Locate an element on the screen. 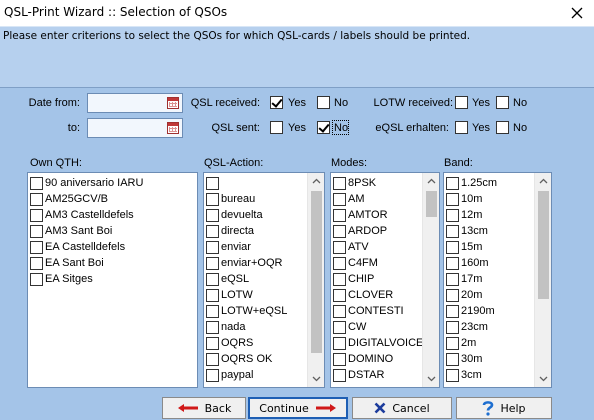 This screenshot has width=594, height=420. list-item: EA Sitges is located at coordinates (61, 279).